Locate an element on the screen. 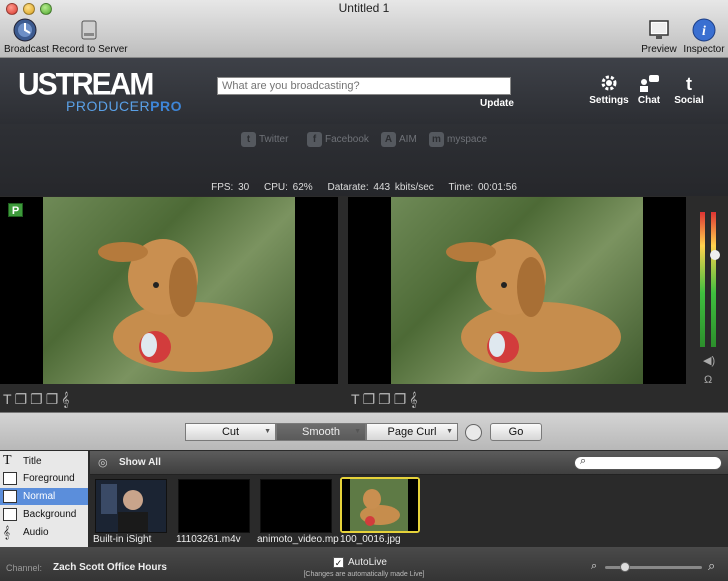 The height and width of the screenshot is (581, 728). datarate-stat: Datarate: 443 kbits/sec is located at coordinates (380, 187).